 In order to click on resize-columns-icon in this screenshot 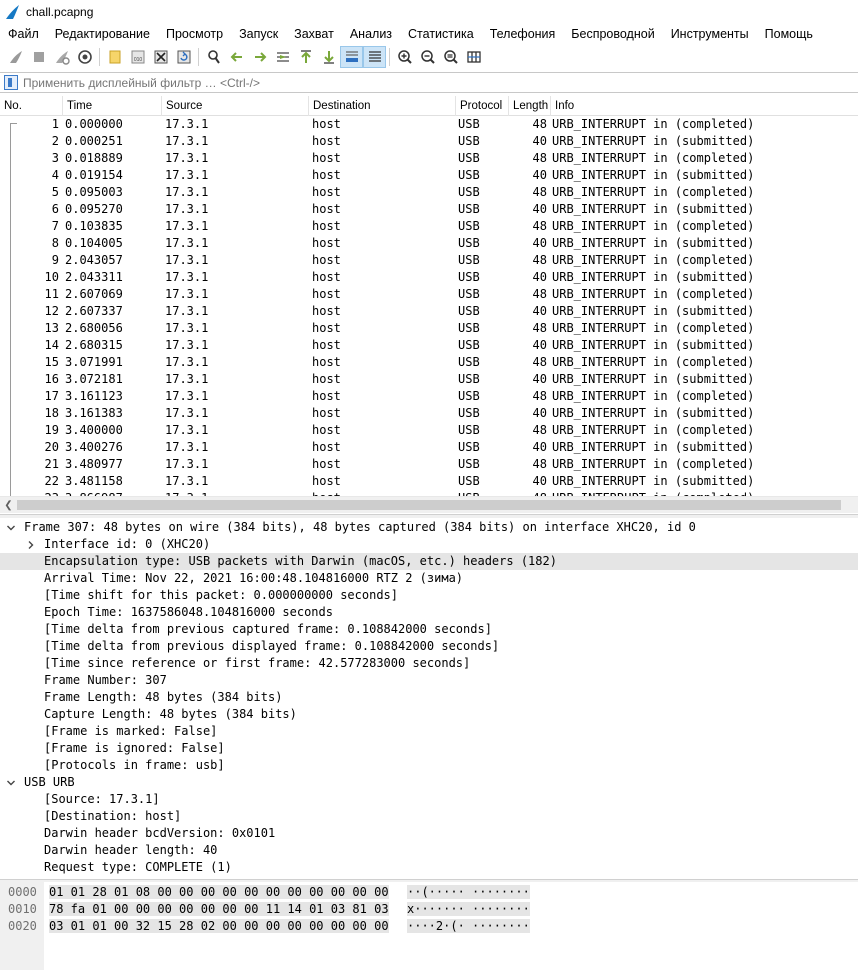, I will do `click(473, 57)`.